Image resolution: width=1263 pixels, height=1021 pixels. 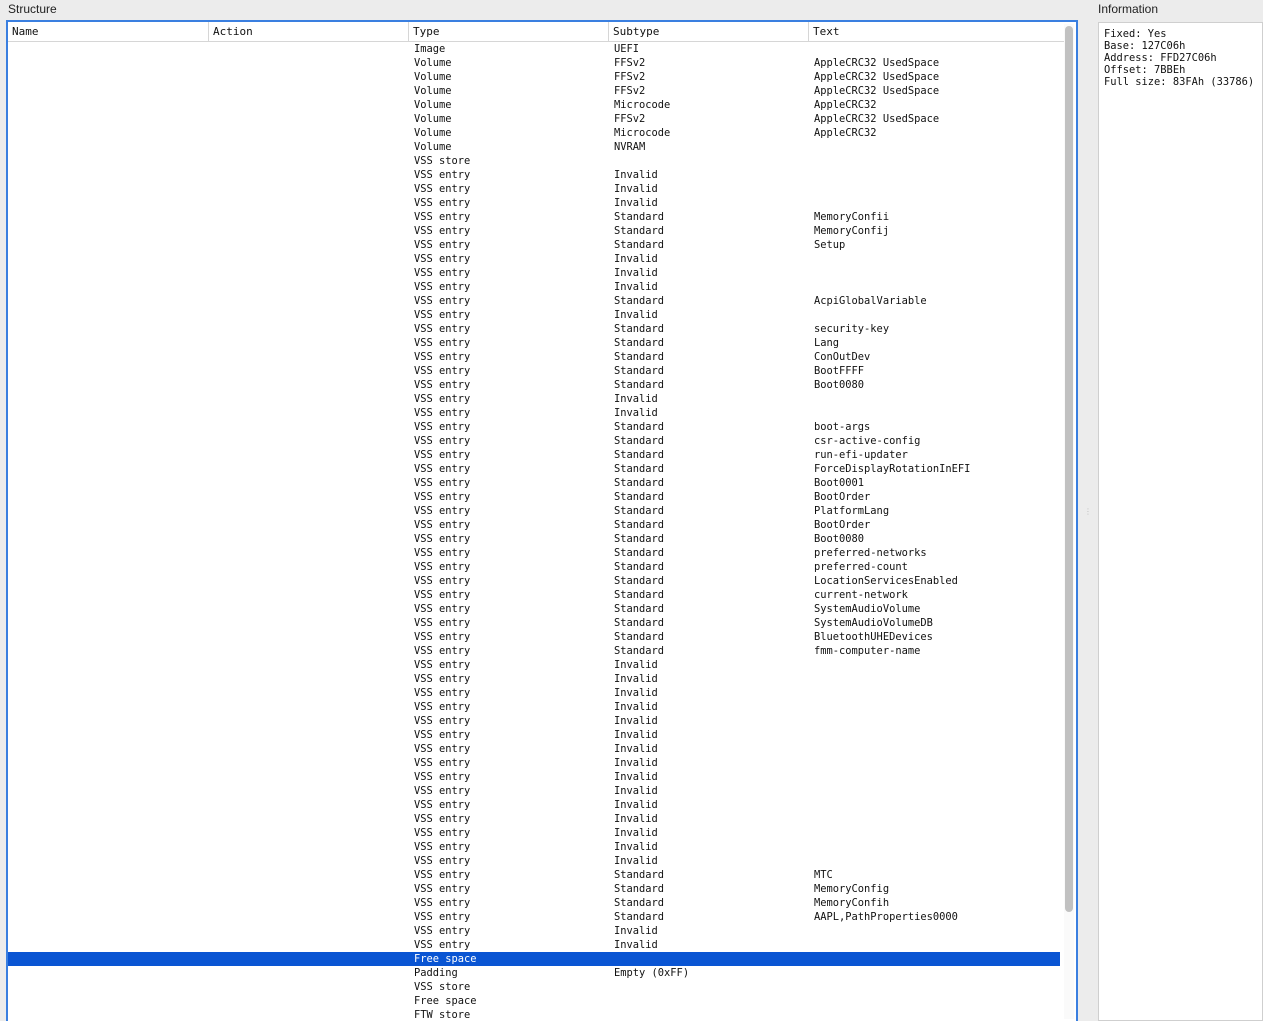 I want to click on tree-row: ⌄UEFI imageImageUEFI, so click(x=534, y=49).